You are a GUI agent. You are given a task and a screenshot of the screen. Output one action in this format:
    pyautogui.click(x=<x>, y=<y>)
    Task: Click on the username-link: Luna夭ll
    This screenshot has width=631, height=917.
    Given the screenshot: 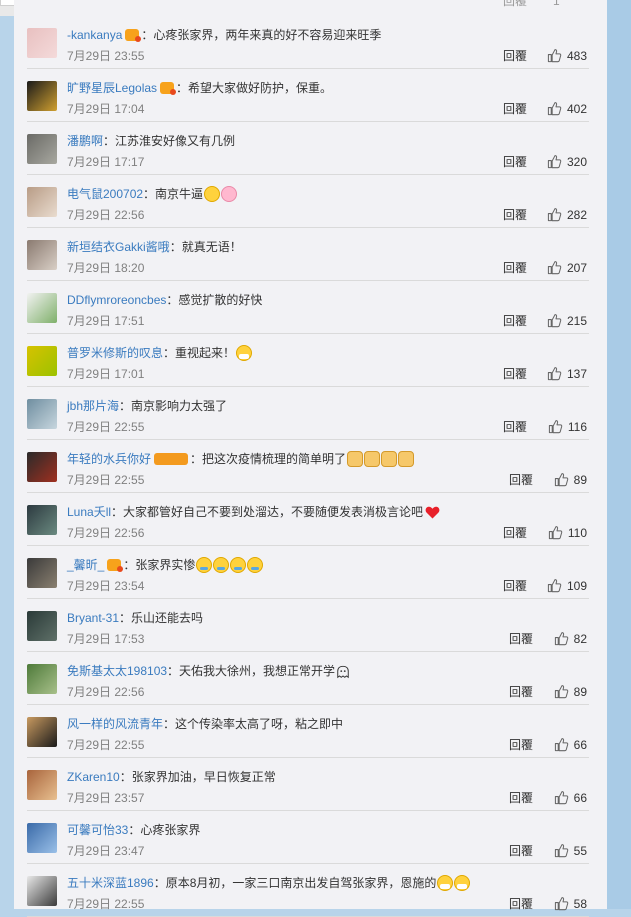 What is the action you would take?
    pyautogui.click(x=89, y=512)
    